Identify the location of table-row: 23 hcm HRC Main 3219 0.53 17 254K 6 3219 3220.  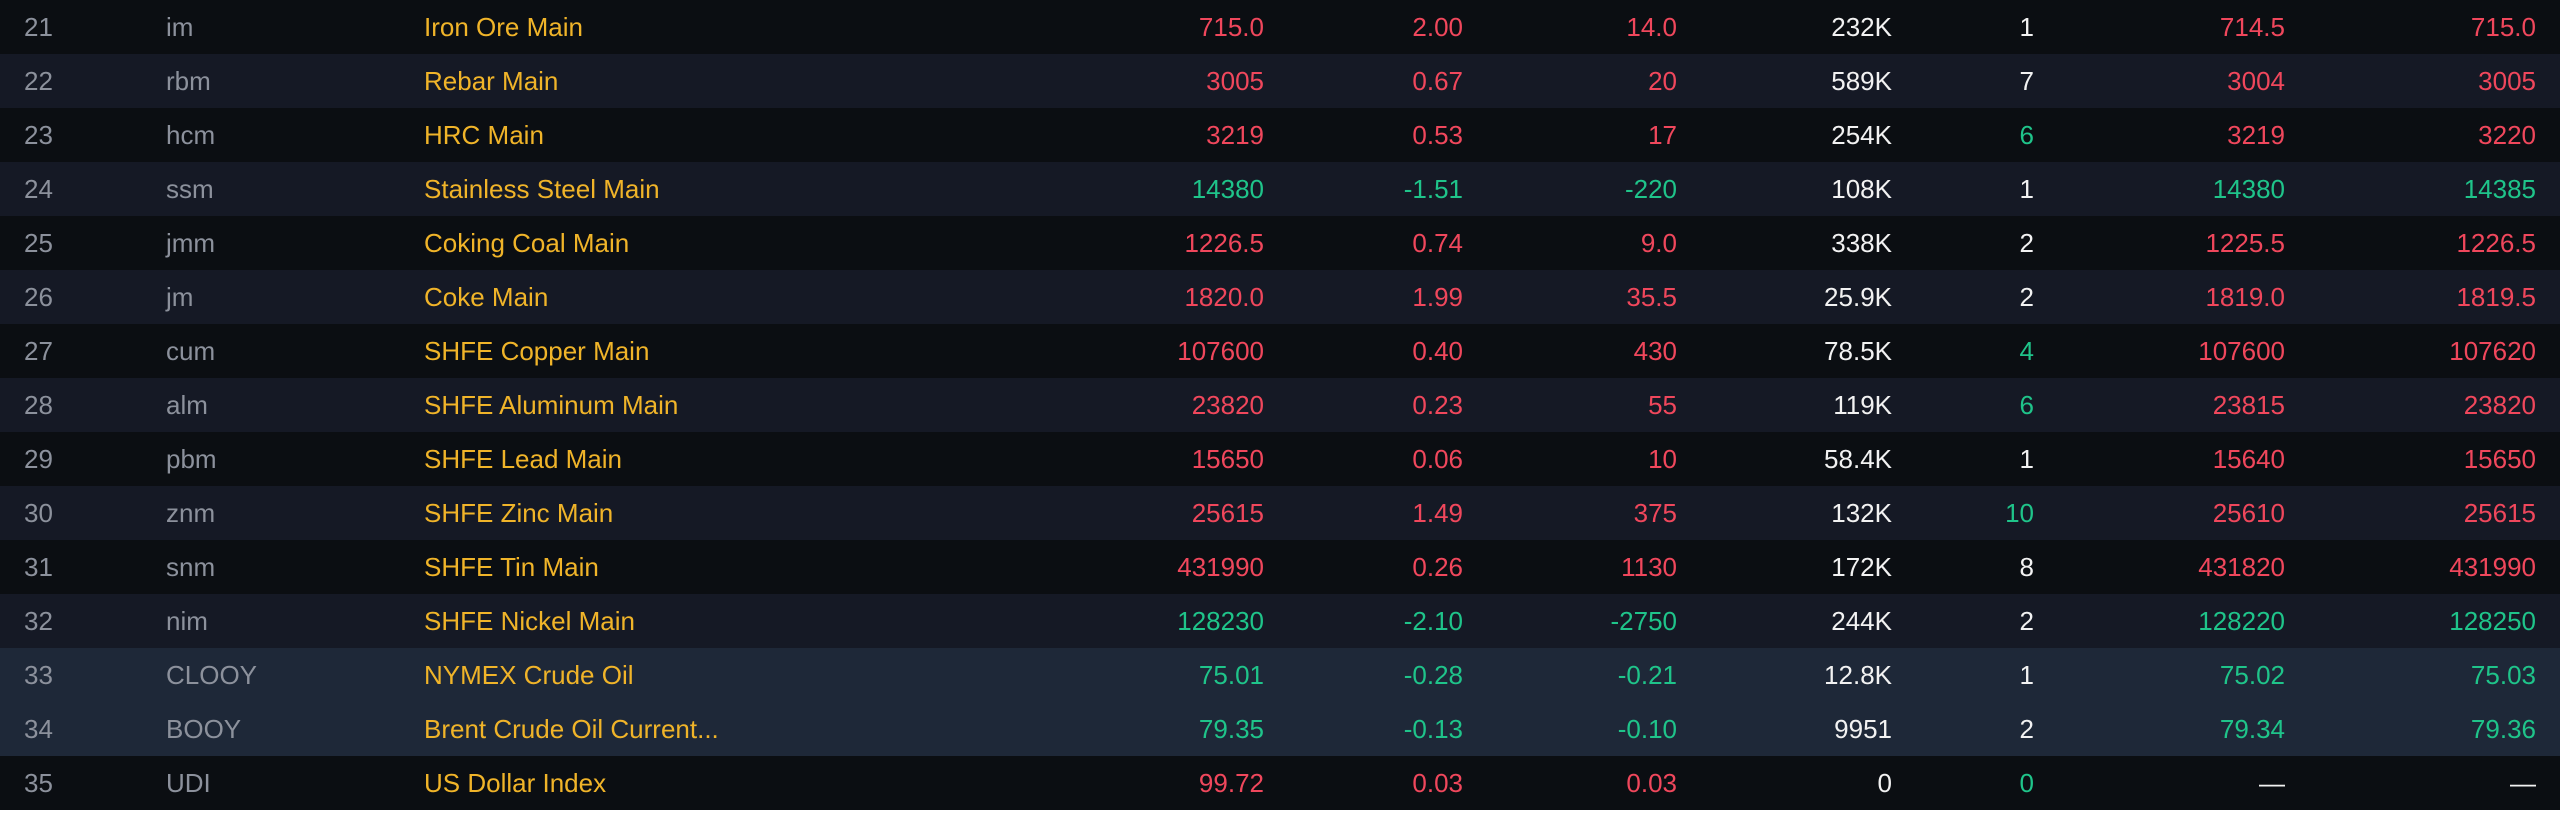
(1280, 135).